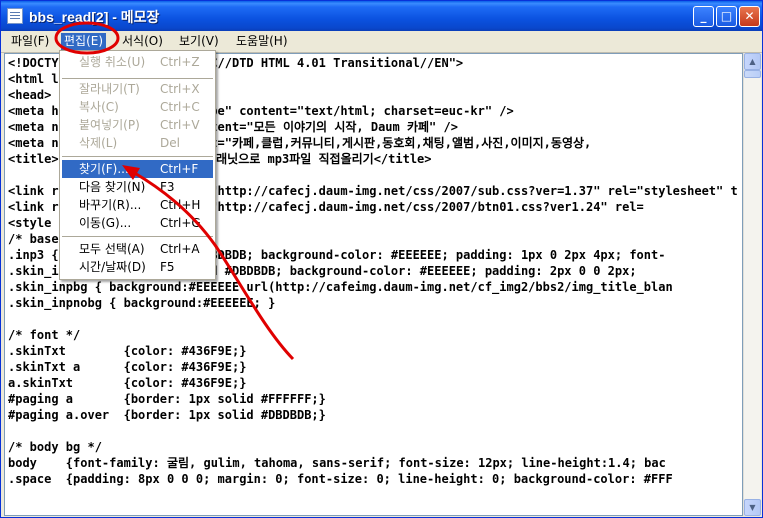 This screenshot has height=518, width=763. What do you see at coordinates (112, 249) in the screenshot?
I see `menu-item-label: 모두 선택(A)` at bounding box center [112, 249].